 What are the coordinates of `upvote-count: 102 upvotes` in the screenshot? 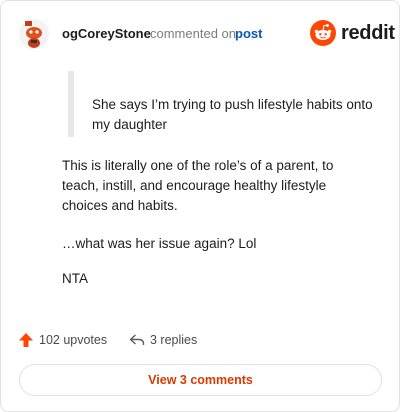 It's located at (73, 340).